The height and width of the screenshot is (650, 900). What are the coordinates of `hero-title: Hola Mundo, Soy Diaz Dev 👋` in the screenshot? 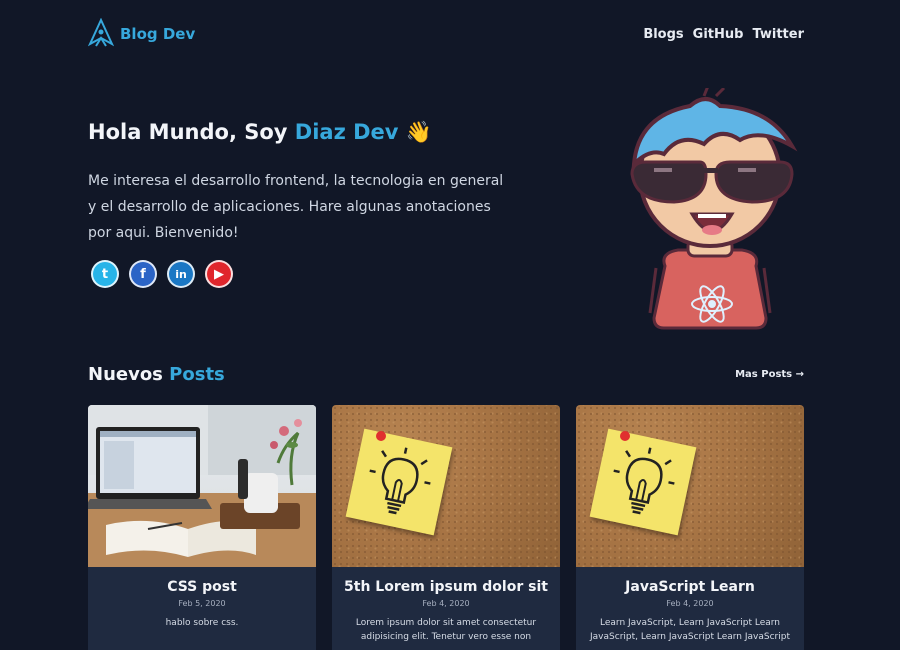 It's located at (260, 132).